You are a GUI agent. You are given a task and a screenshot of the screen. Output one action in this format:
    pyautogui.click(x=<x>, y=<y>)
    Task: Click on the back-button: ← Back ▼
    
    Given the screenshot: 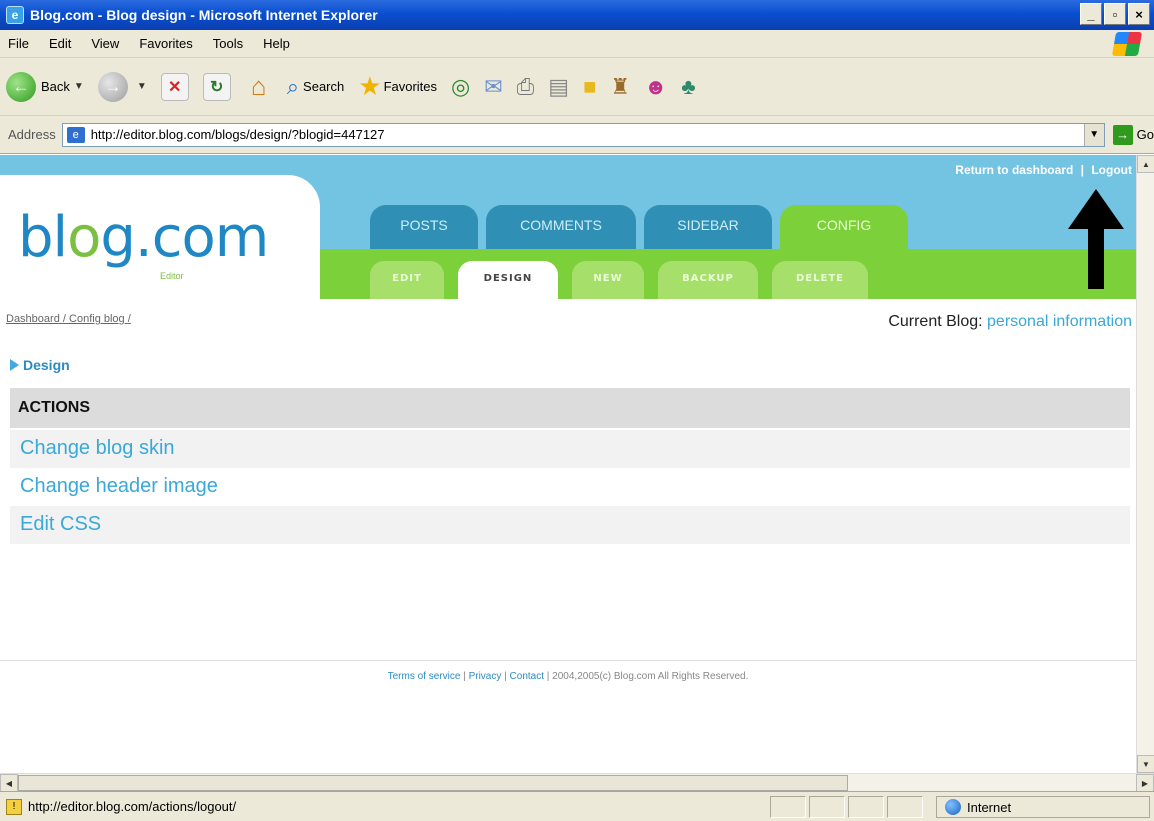 What is the action you would take?
    pyautogui.click(x=45, y=86)
    